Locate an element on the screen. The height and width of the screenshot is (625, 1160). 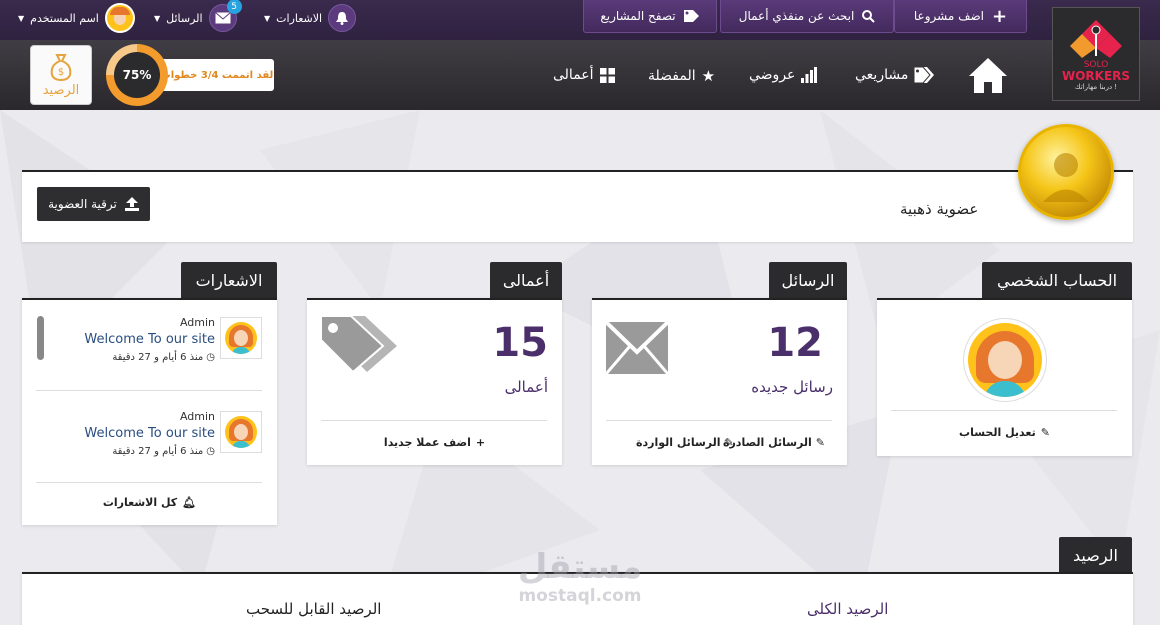
search-freelancers-button: ابحث عن منفذي أعمال is located at coordinates (807, 16).